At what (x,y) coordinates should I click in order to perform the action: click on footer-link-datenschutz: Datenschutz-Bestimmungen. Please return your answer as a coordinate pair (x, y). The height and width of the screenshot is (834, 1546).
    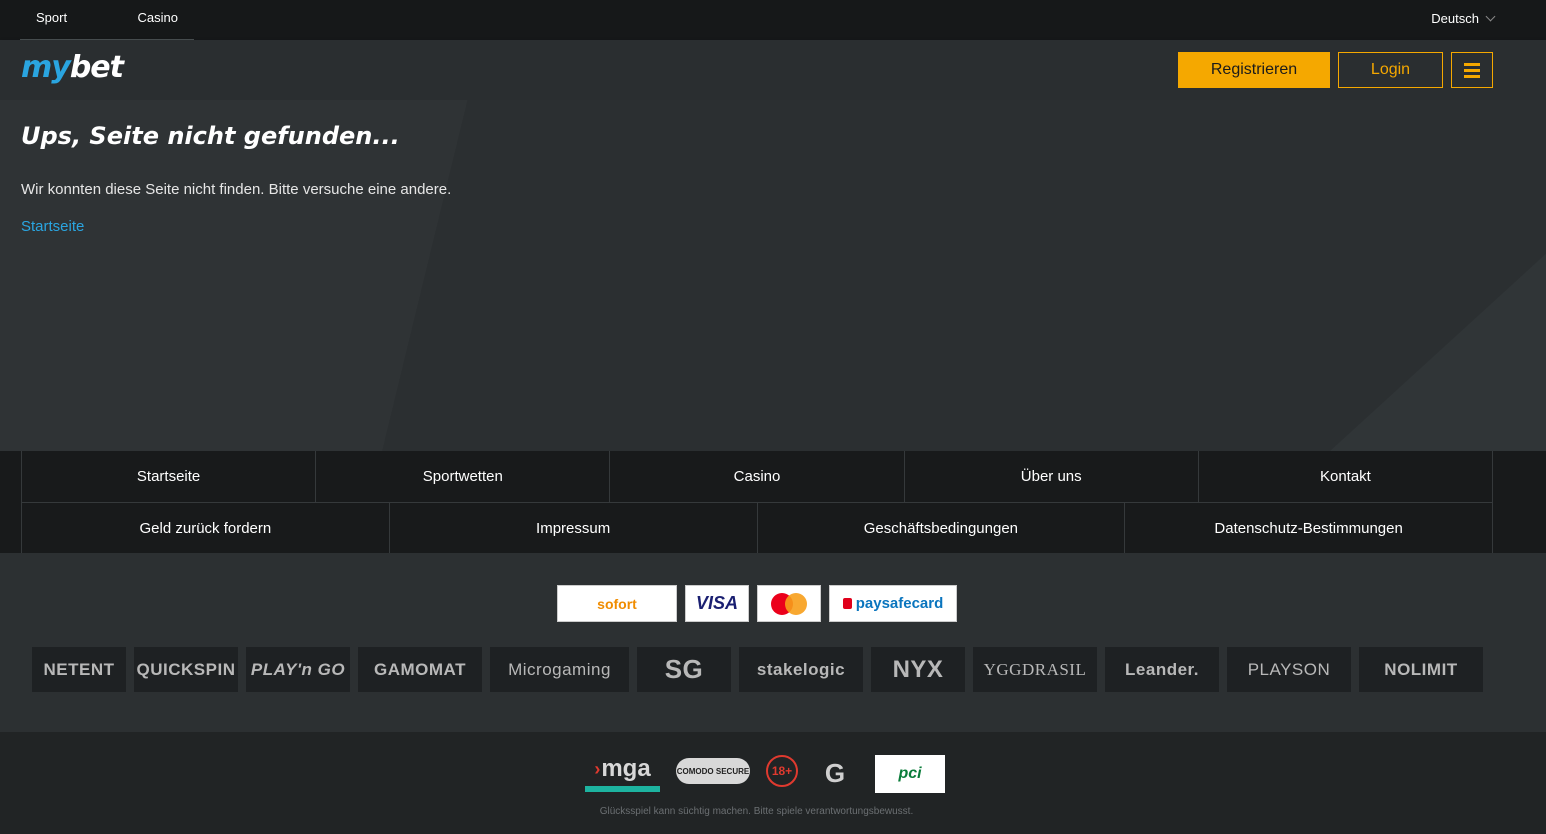
    Looking at the image, I should click on (1308, 528).